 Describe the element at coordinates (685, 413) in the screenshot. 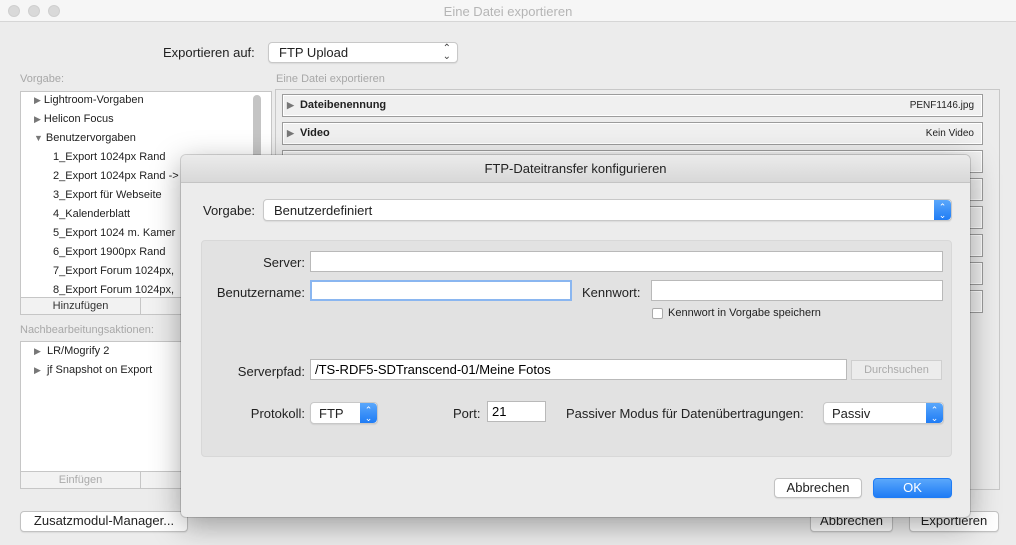

I see `passive-mode-label: Passiver Modus für Datenübertragungen:` at that location.